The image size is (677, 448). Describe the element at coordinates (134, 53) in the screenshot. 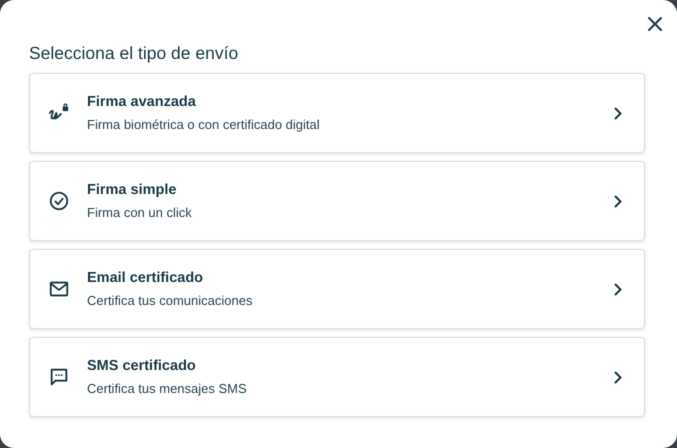

I see `dialog-title: Selecciona el tipo de envío` at that location.